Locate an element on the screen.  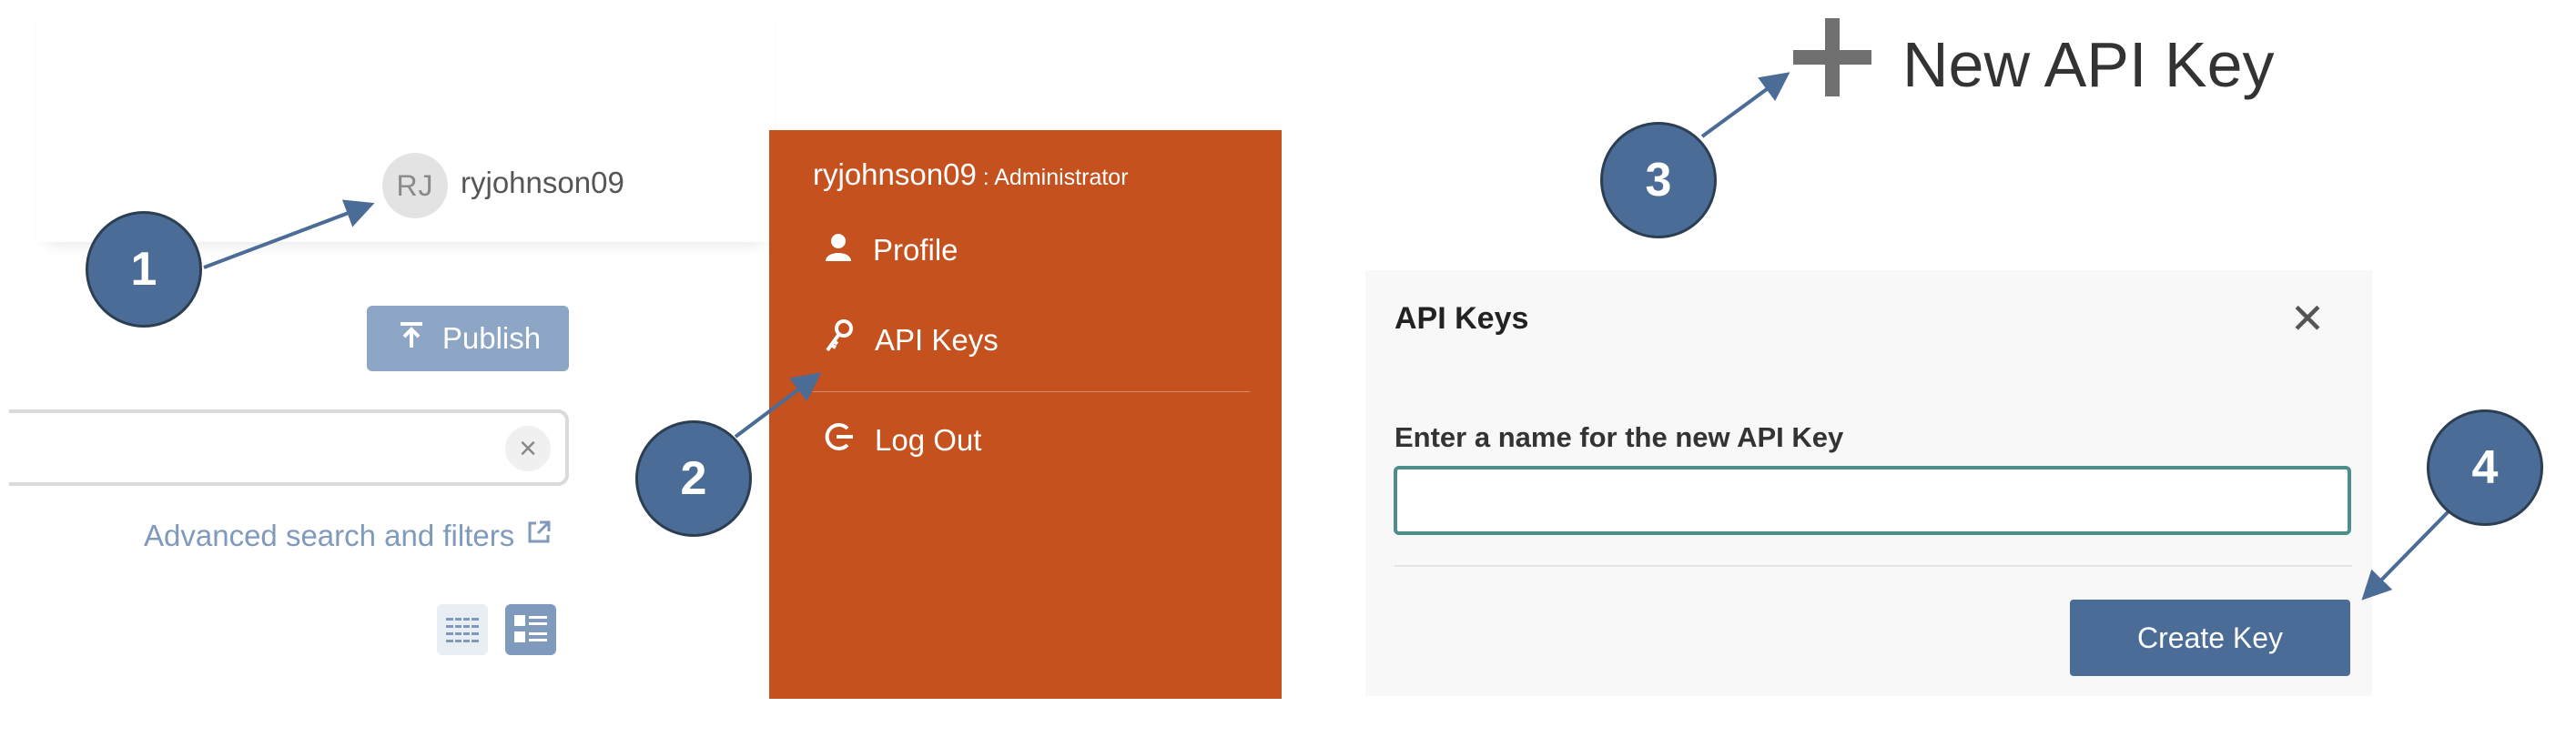
callout-4: 4 is located at coordinates (2485, 468).